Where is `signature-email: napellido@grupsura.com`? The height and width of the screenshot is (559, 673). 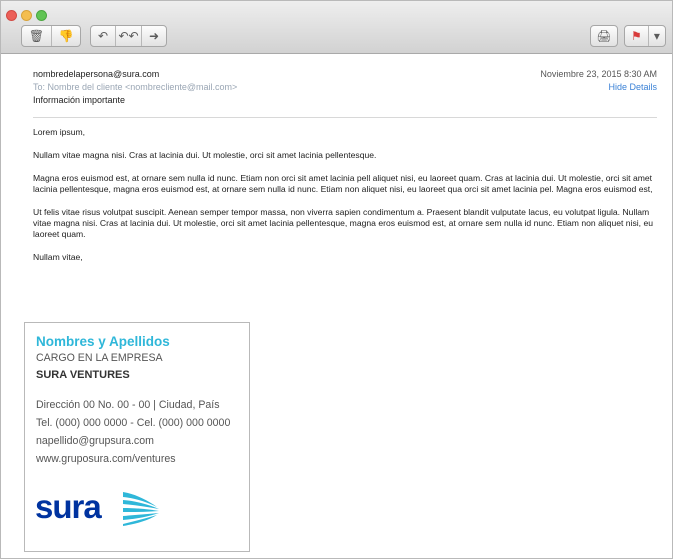 signature-email: napellido@grupsura.com is located at coordinates (95, 441).